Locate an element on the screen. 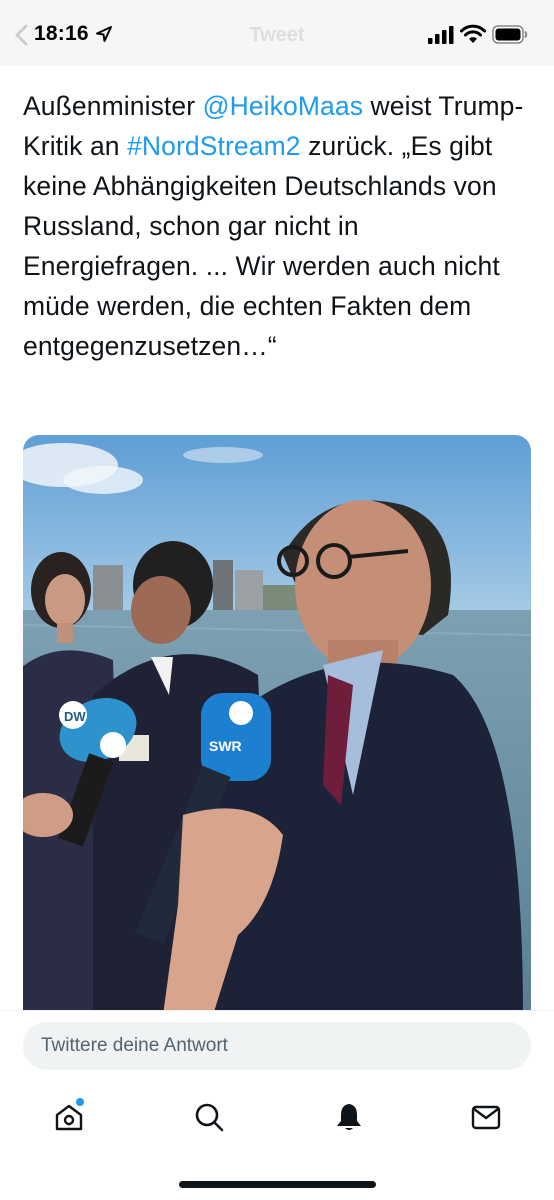  location-arrow-icon is located at coordinates (104, 34).